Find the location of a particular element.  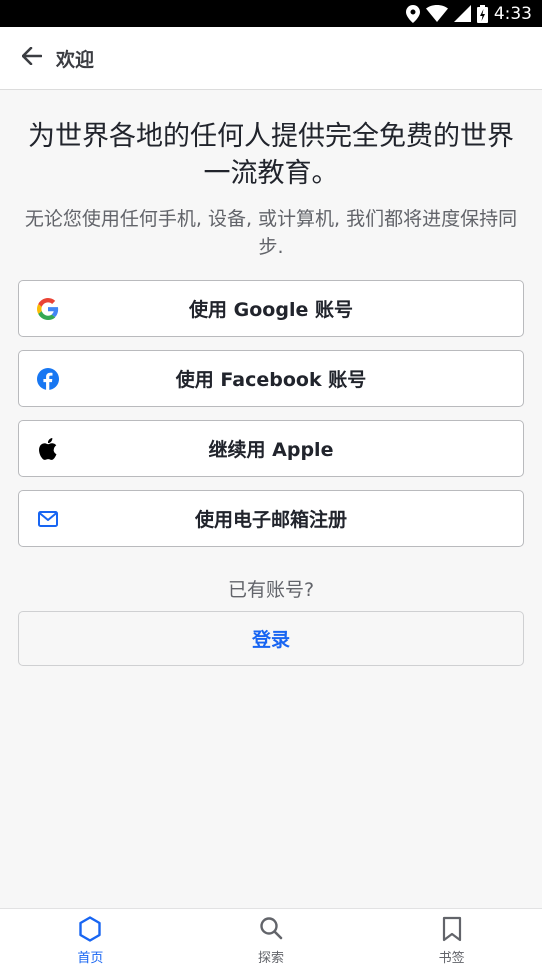

login-button: 登录 is located at coordinates (271, 638).